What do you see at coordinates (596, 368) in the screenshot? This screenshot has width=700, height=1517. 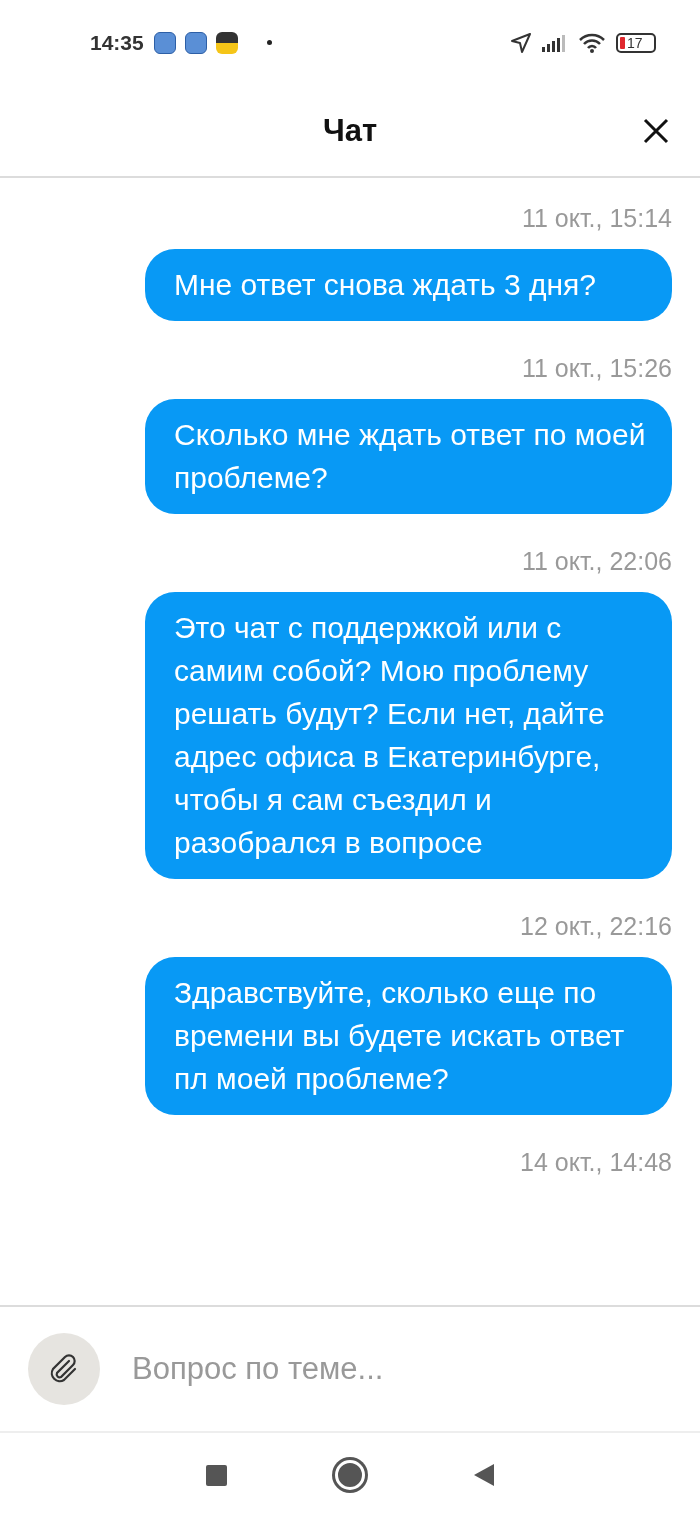 I see `message-time: 11 окт., 15:26` at bounding box center [596, 368].